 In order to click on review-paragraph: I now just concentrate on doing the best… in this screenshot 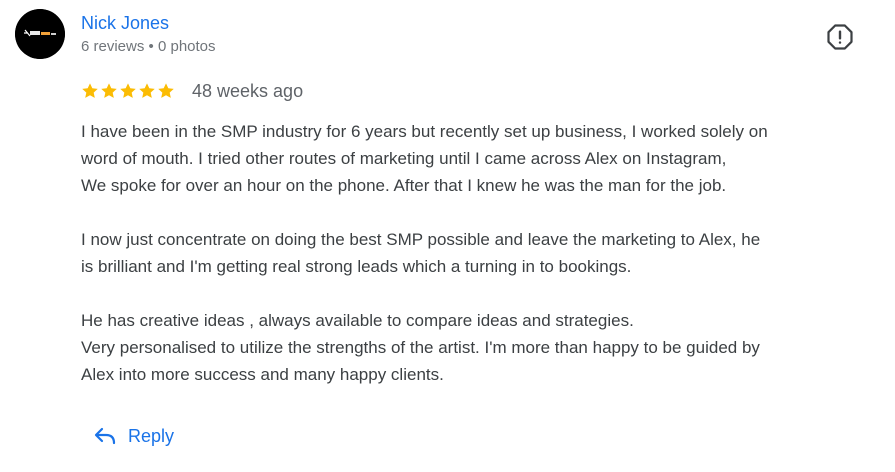, I will do `click(481, 253)`.